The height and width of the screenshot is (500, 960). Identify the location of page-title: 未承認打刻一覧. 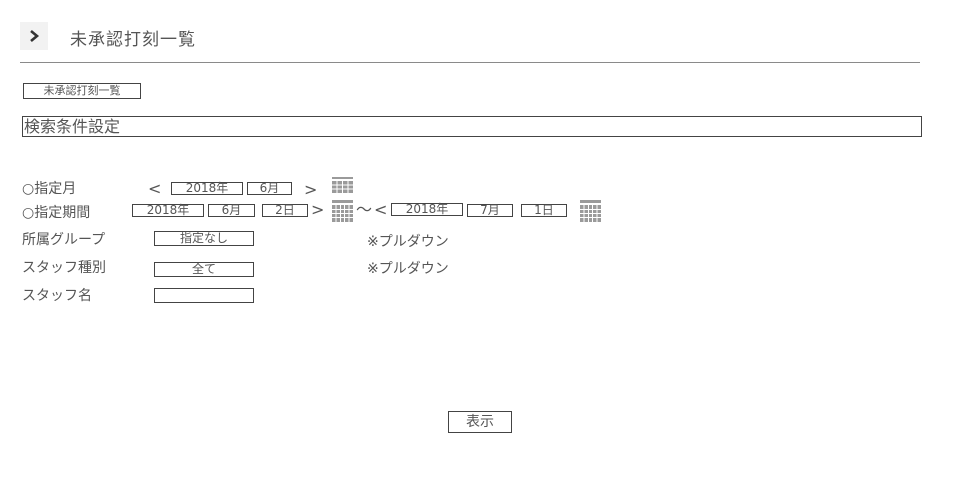
(133, 40).